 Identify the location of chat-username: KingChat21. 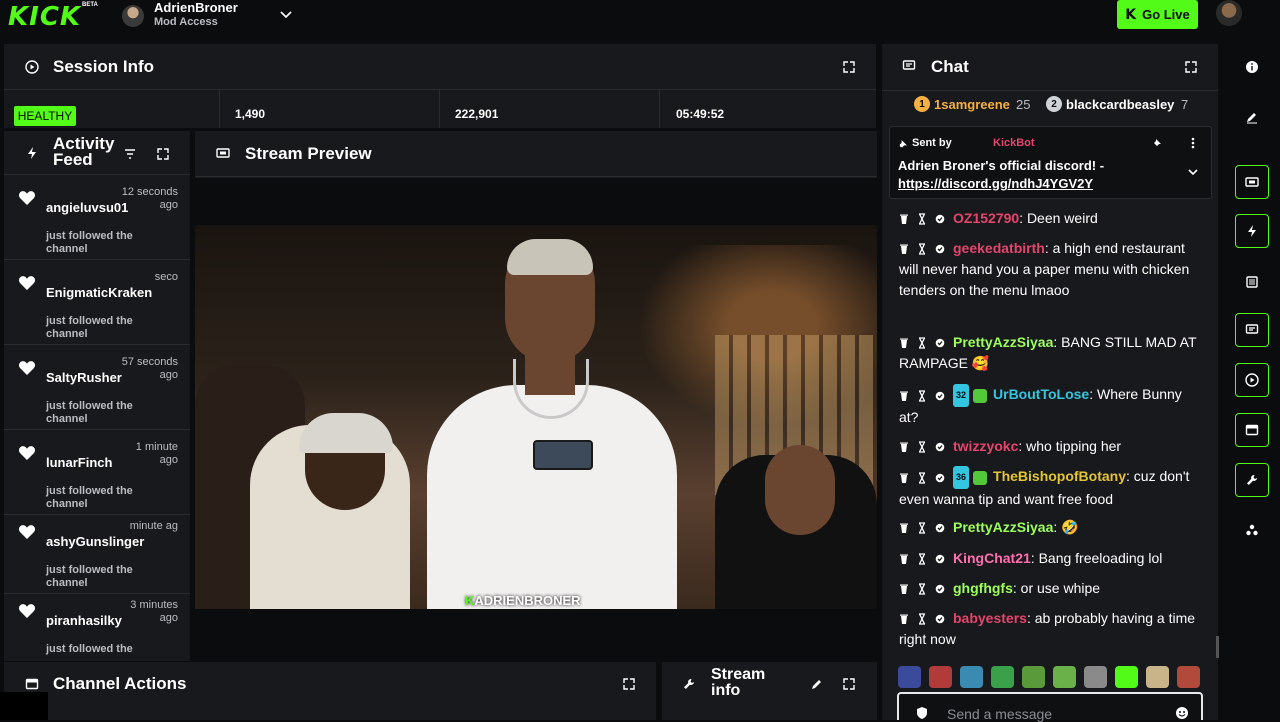
(992, 558).